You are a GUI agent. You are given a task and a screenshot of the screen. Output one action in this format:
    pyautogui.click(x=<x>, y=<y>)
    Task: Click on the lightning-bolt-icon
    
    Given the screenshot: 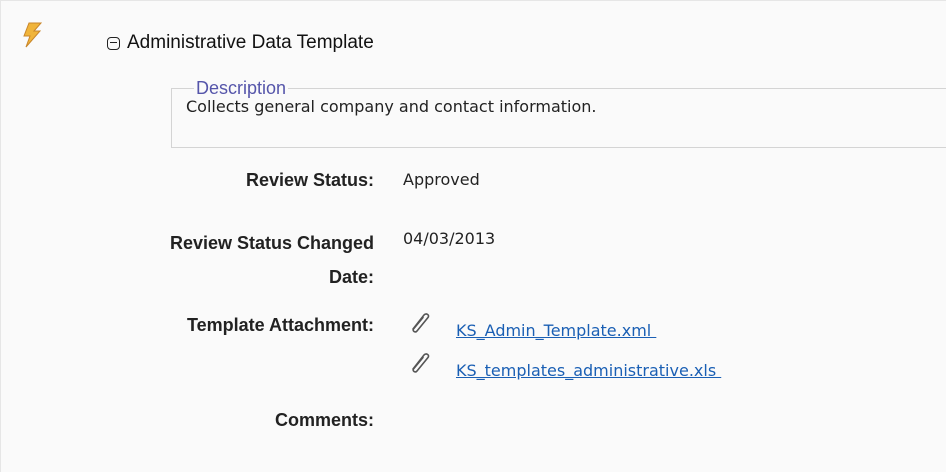 What is the action you would take?
    pyautogui.click(x=33, y=35)
    